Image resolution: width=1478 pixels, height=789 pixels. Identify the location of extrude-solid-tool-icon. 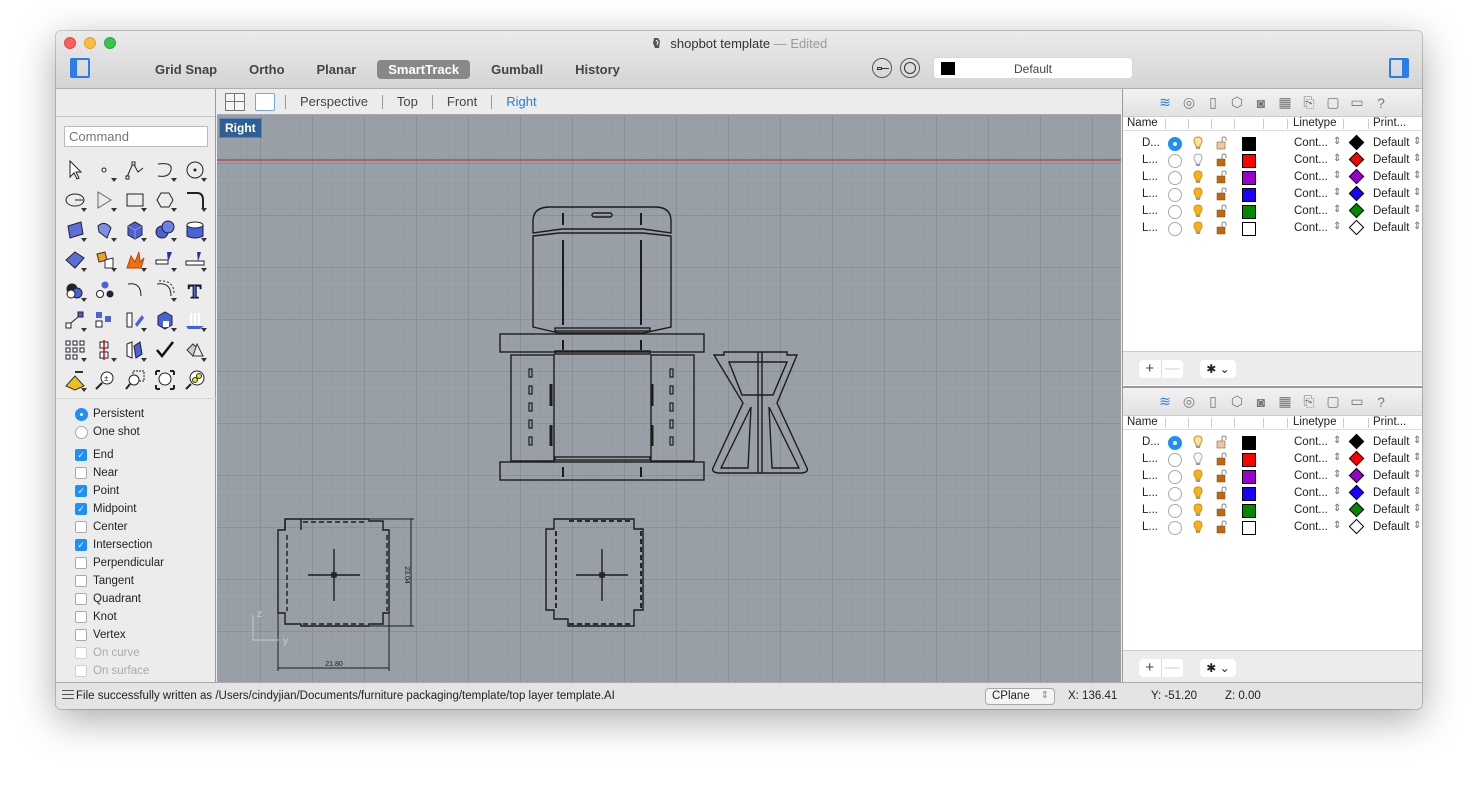
(165, 320).